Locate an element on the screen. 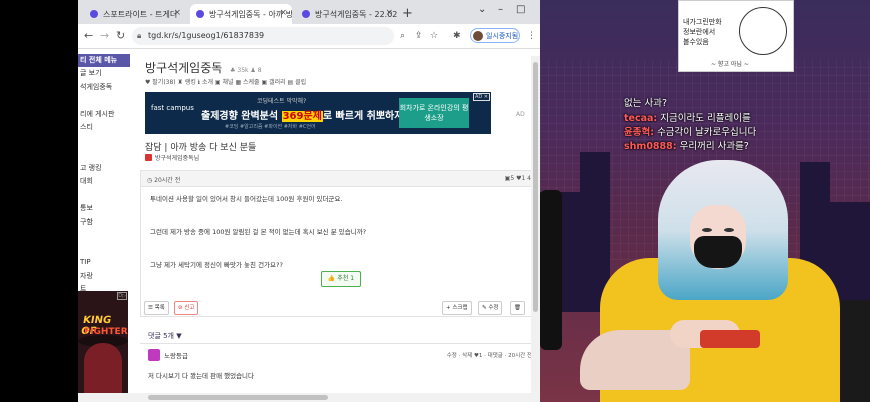 The height and width of the screenshot is (402, 870). share-icon: ⇪ is located at coordinates (419, 36).